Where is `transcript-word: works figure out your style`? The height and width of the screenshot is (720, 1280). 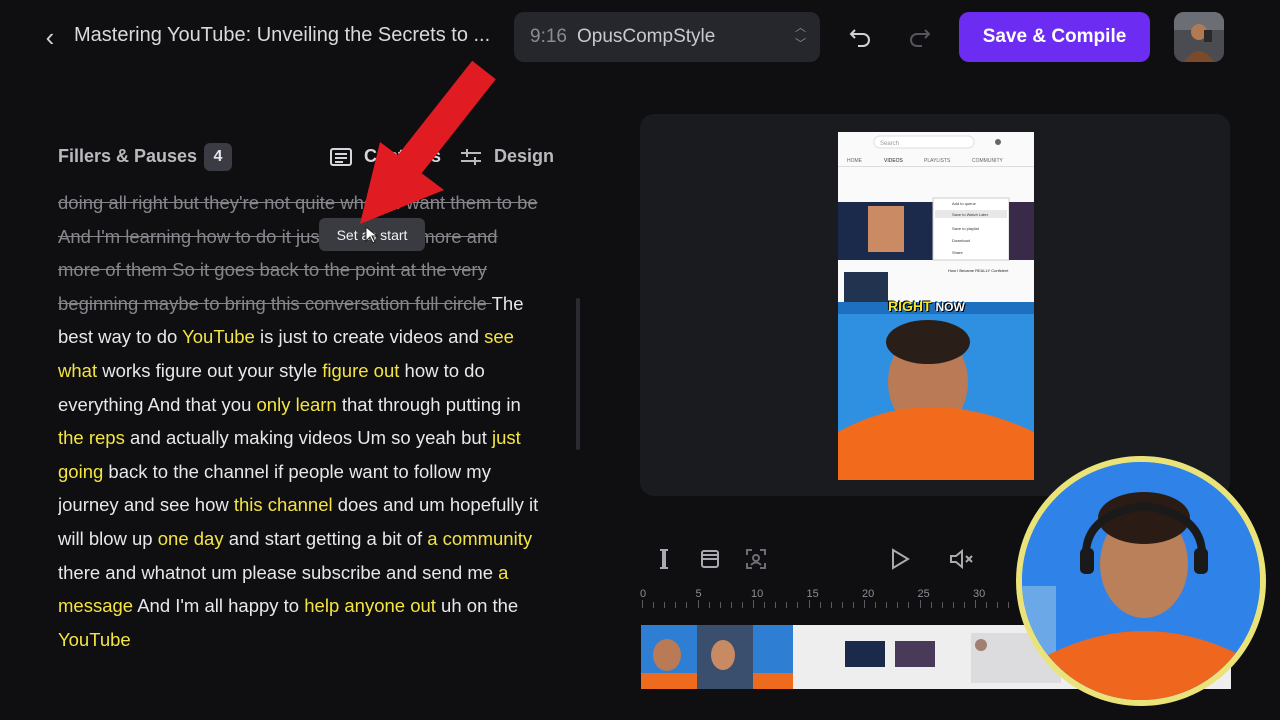
transcript-word: works figure out your style is located at coordinates (209, 370).